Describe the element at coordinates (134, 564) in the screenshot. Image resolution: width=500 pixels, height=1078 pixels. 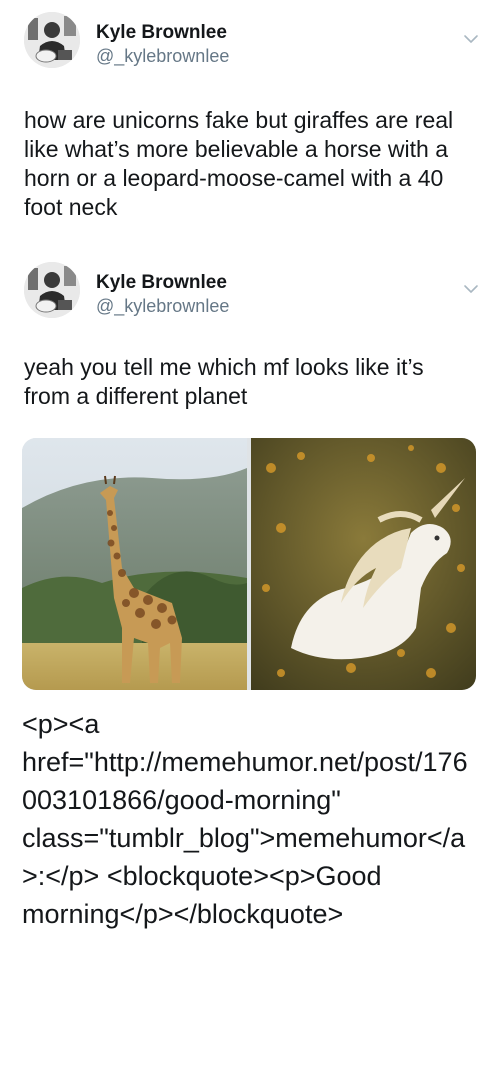
I see `giraffe-photo` at that location.